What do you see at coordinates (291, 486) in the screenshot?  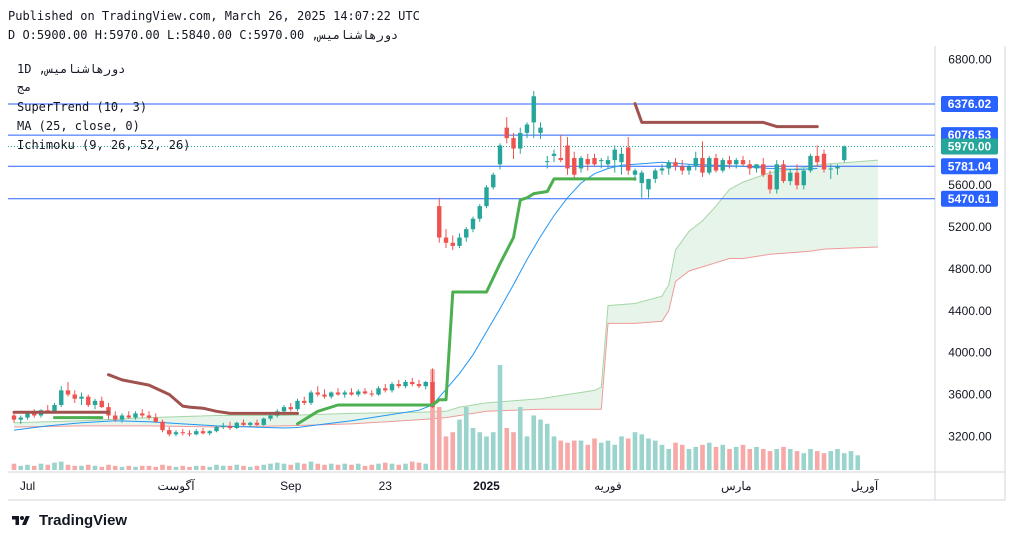 I see `x-tick-label: Sep` at bounding box center [291, 486].